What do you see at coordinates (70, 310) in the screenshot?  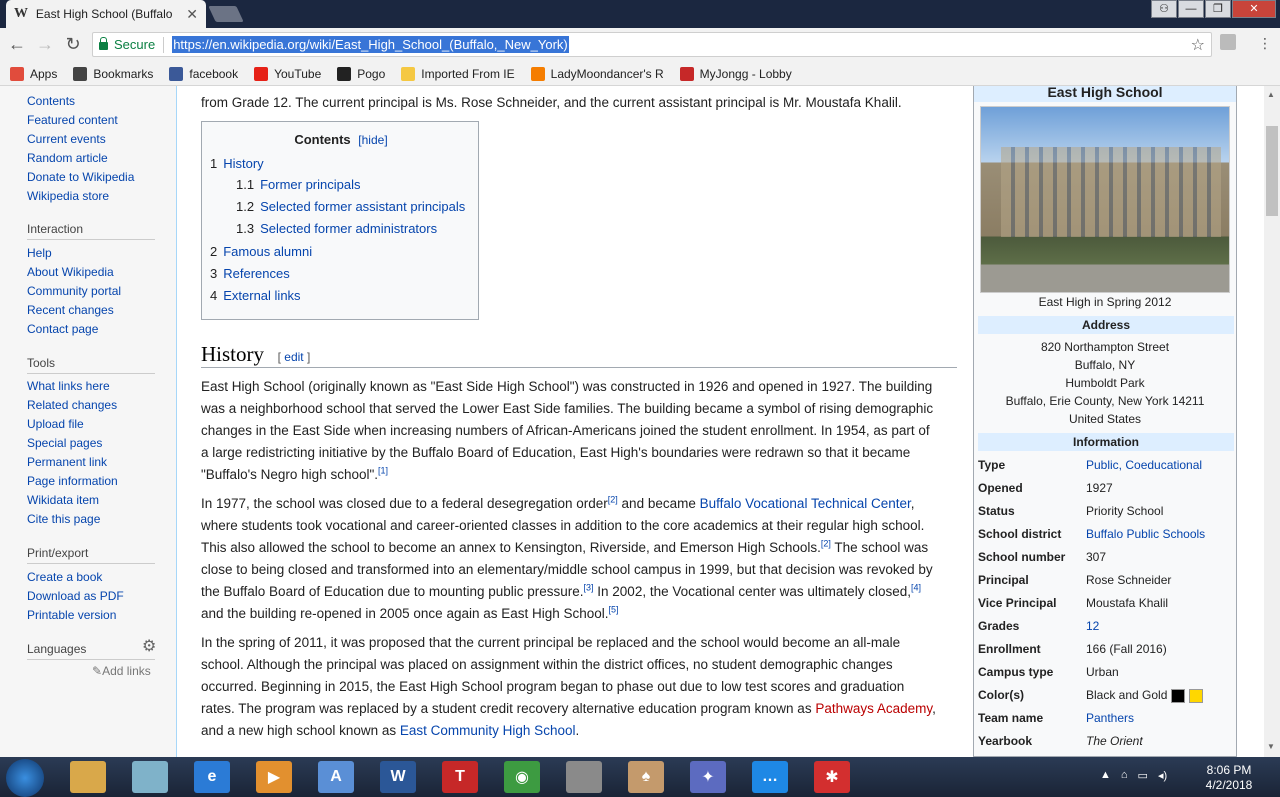 I see `sidebar-link: Recent changes` at bounding box center [70, 310].